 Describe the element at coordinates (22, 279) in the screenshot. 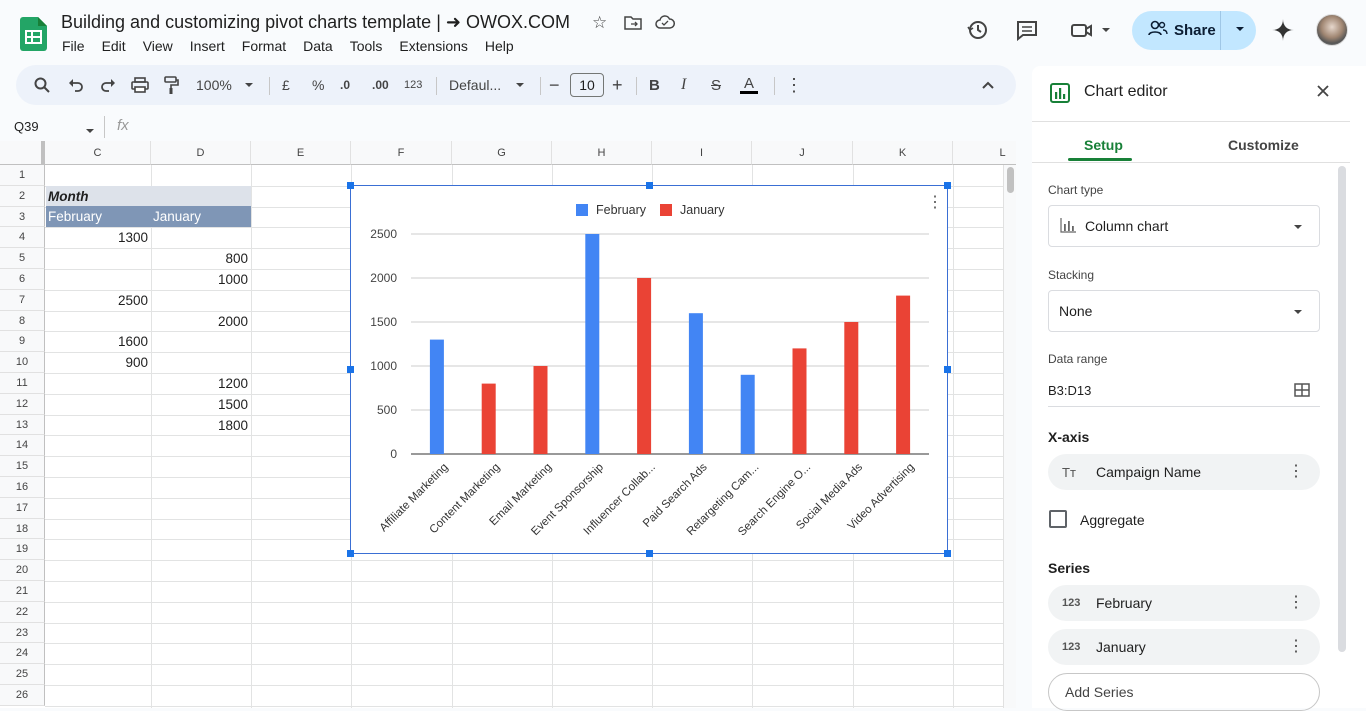

I see `row-header: 6` at that location.